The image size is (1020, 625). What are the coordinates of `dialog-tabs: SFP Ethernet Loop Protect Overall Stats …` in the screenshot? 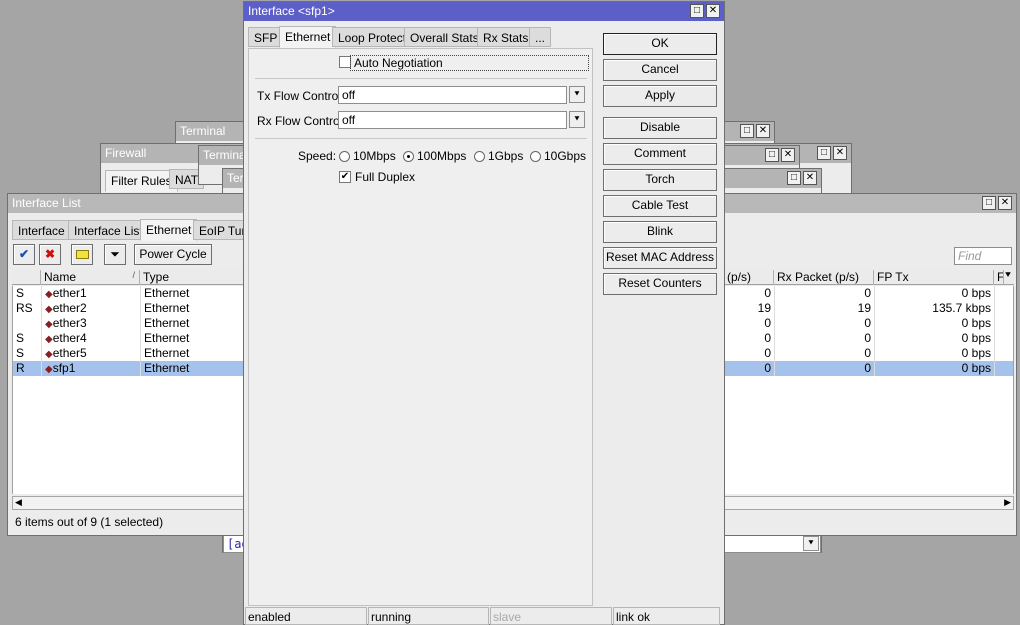 It's located at (423, 37).